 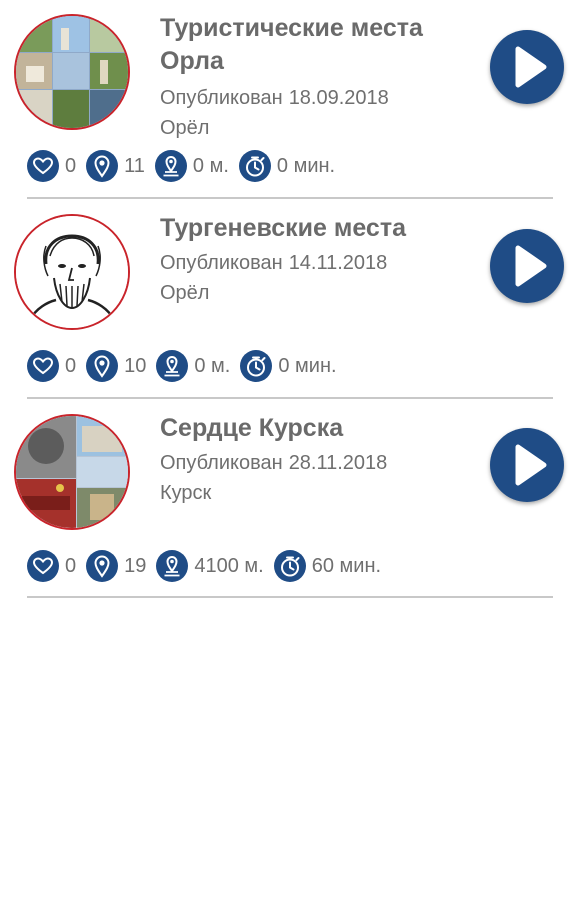 I want to click on tour-title: Тургеневские места, so click(x=320, y=228).